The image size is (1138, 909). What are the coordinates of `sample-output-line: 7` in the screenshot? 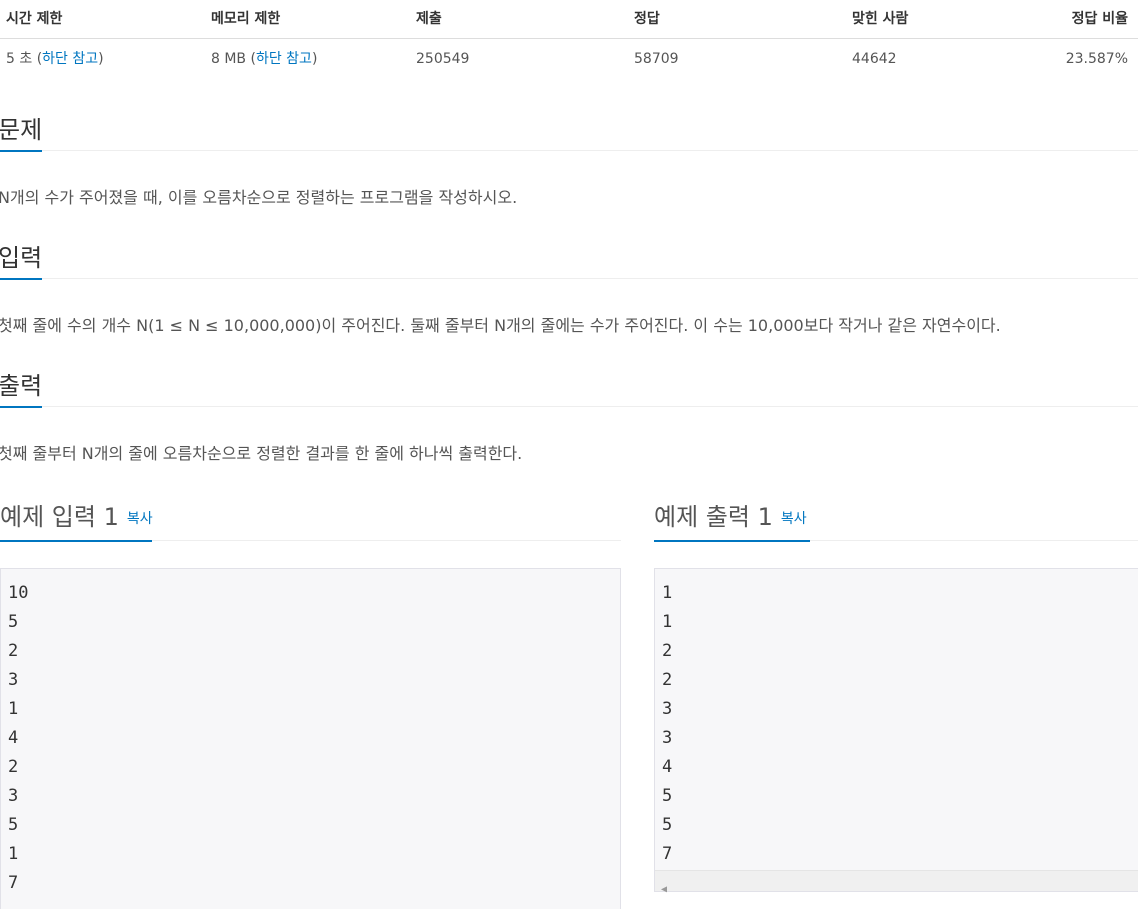 It's located at (667, 854).